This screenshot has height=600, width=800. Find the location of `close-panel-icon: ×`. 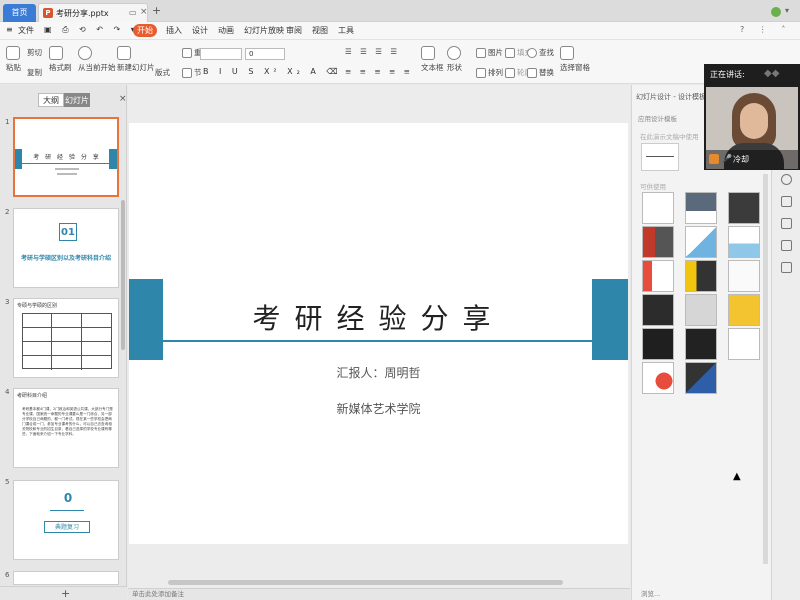

close-panel-icon: × is located at coordinates (123, 99).